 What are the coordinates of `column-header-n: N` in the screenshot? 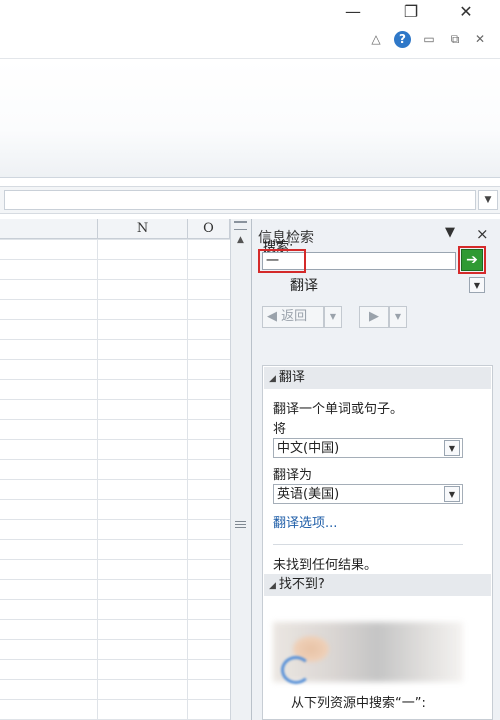 It's located at (143, 229).